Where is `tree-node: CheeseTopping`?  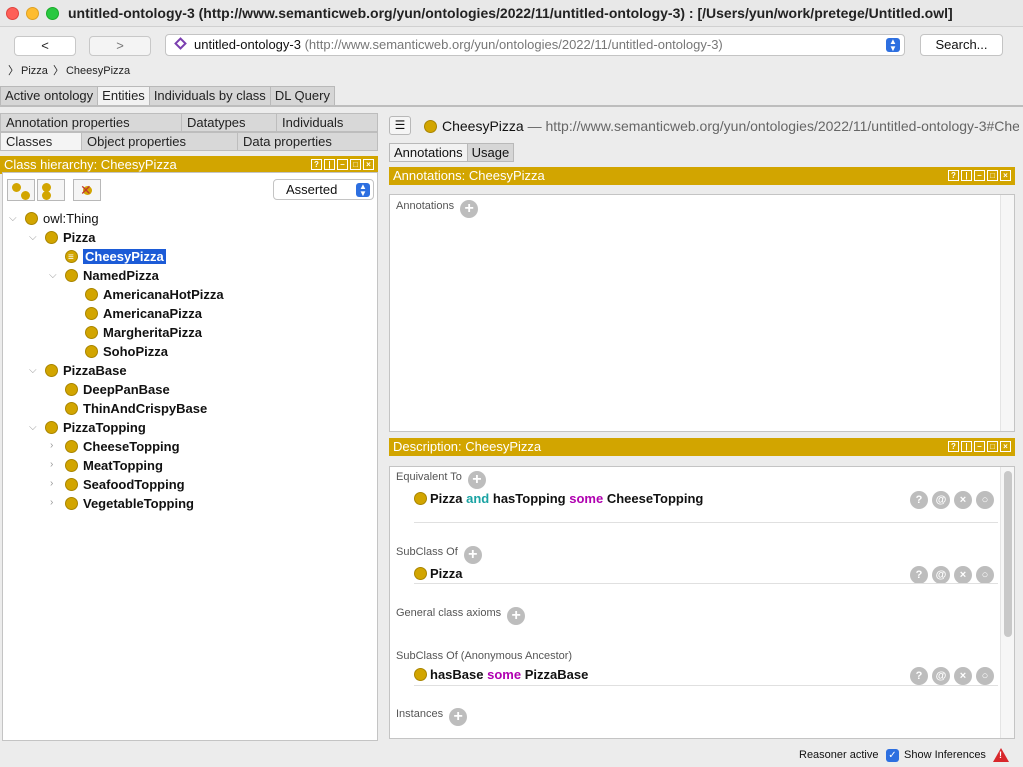 tree-node: CheeseTopping is located at coordinates (122, 446).